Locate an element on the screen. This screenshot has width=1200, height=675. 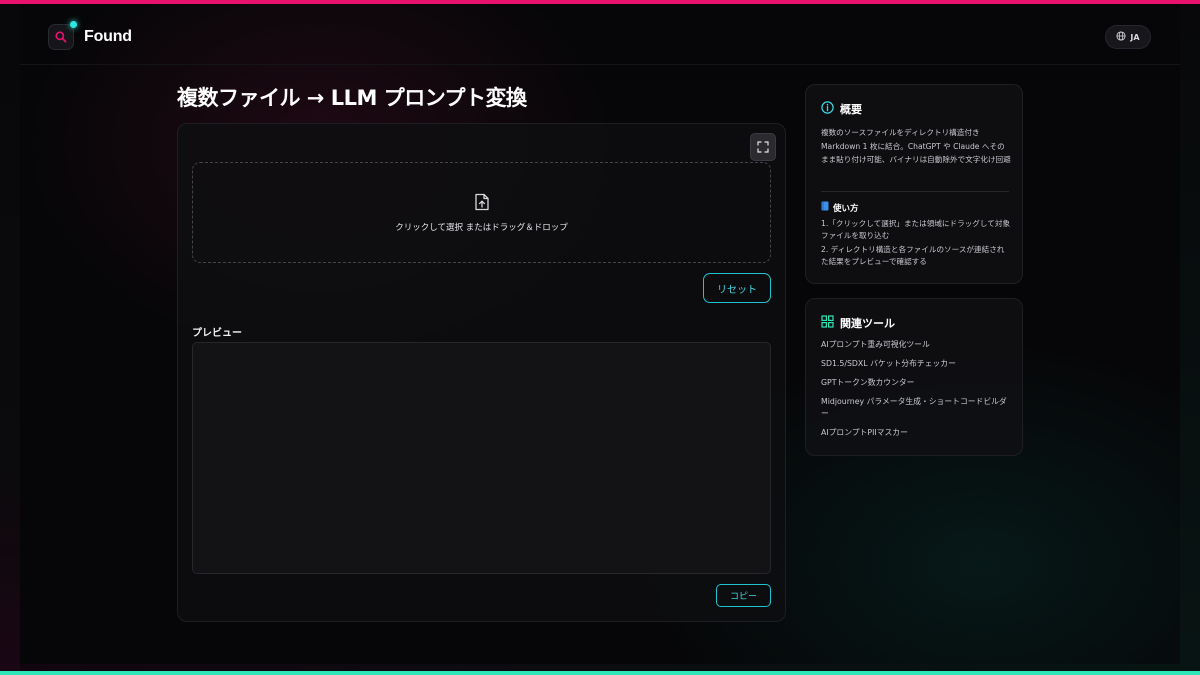
related-tools-title: 関連ツール is located at coordinates (867, 323).